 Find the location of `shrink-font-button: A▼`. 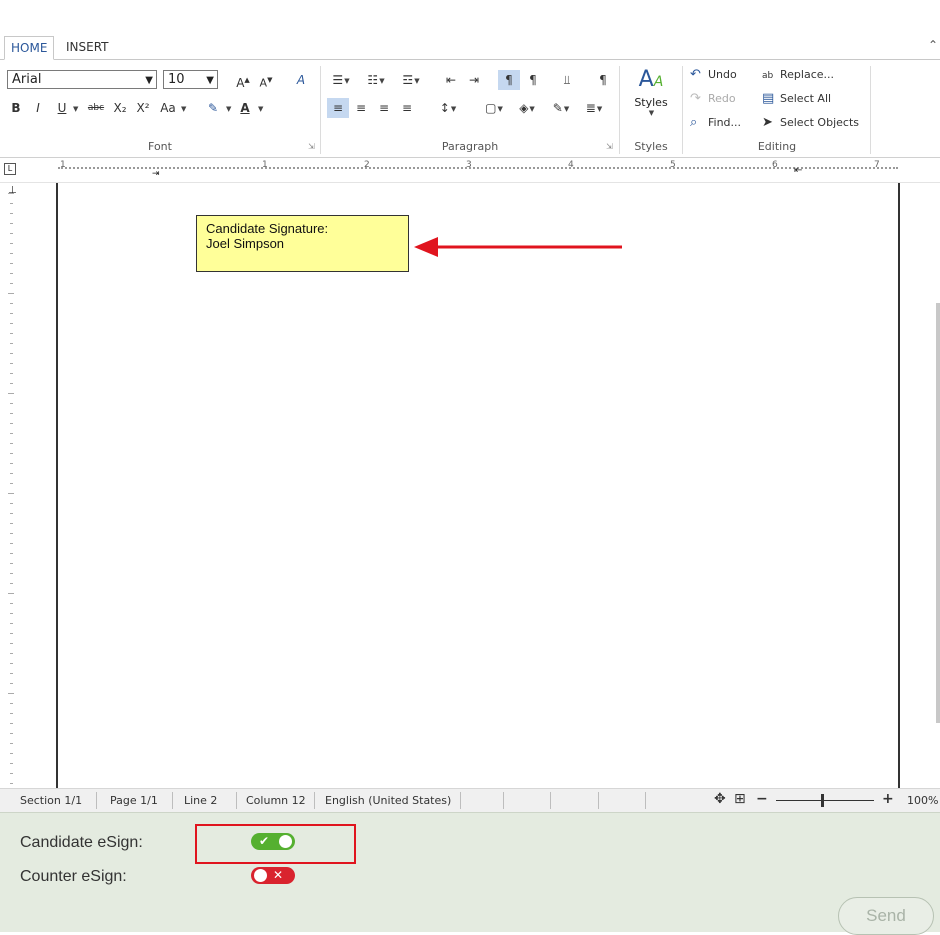

shrink-font-button: A▼ is located at coordinates (266, 80).